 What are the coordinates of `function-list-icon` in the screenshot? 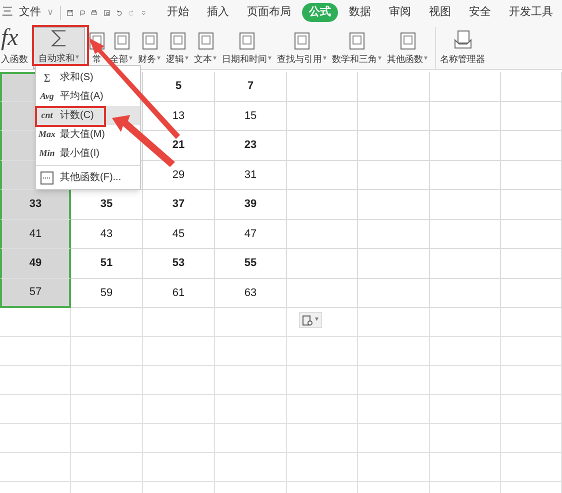 It's located at (47, 177).